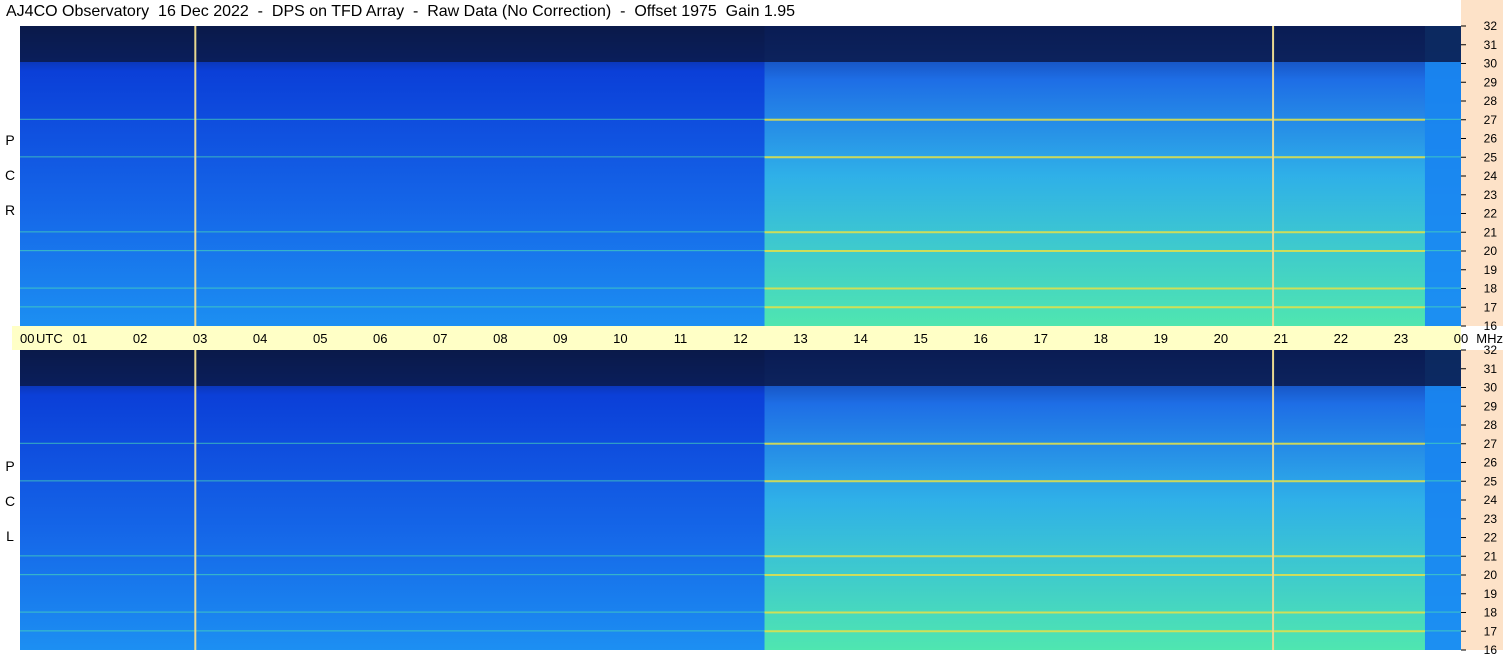  Describe the element at coordinates (500, 338) in the screenshot. I see `time-tick-label: 08` at that location.